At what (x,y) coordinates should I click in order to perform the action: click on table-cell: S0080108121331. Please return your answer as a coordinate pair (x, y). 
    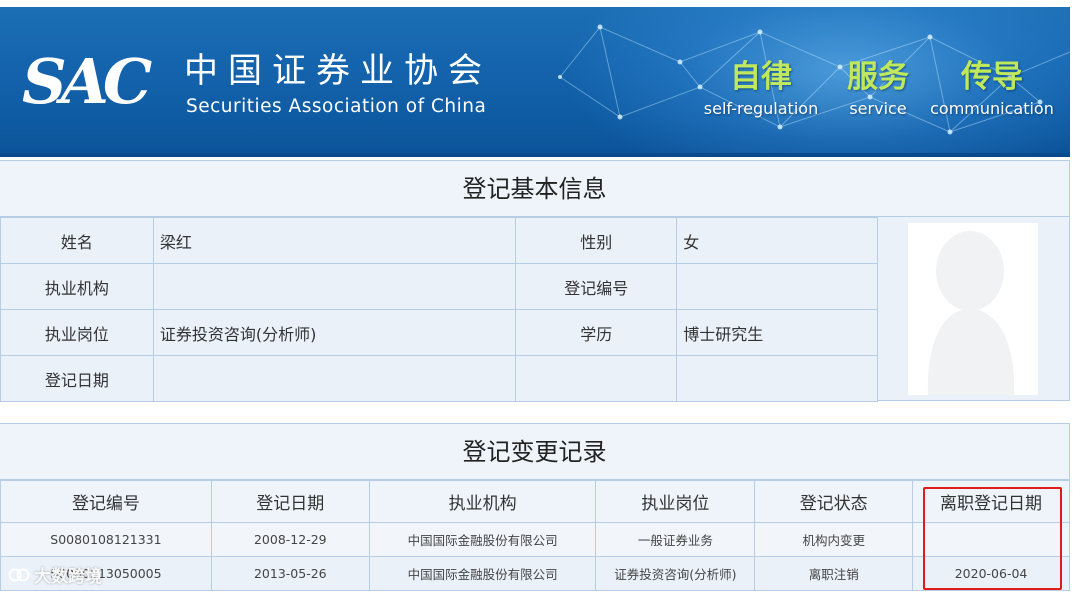
    Looking at the image, I should click on (106, 539).